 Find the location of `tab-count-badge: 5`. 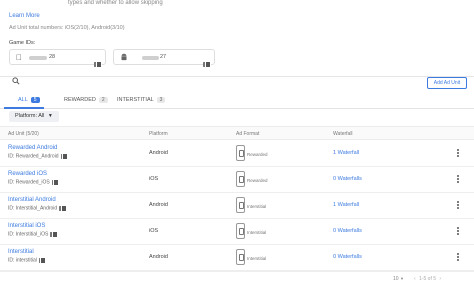

tab-count-badge: 5 is located at coordinates (35, 100).